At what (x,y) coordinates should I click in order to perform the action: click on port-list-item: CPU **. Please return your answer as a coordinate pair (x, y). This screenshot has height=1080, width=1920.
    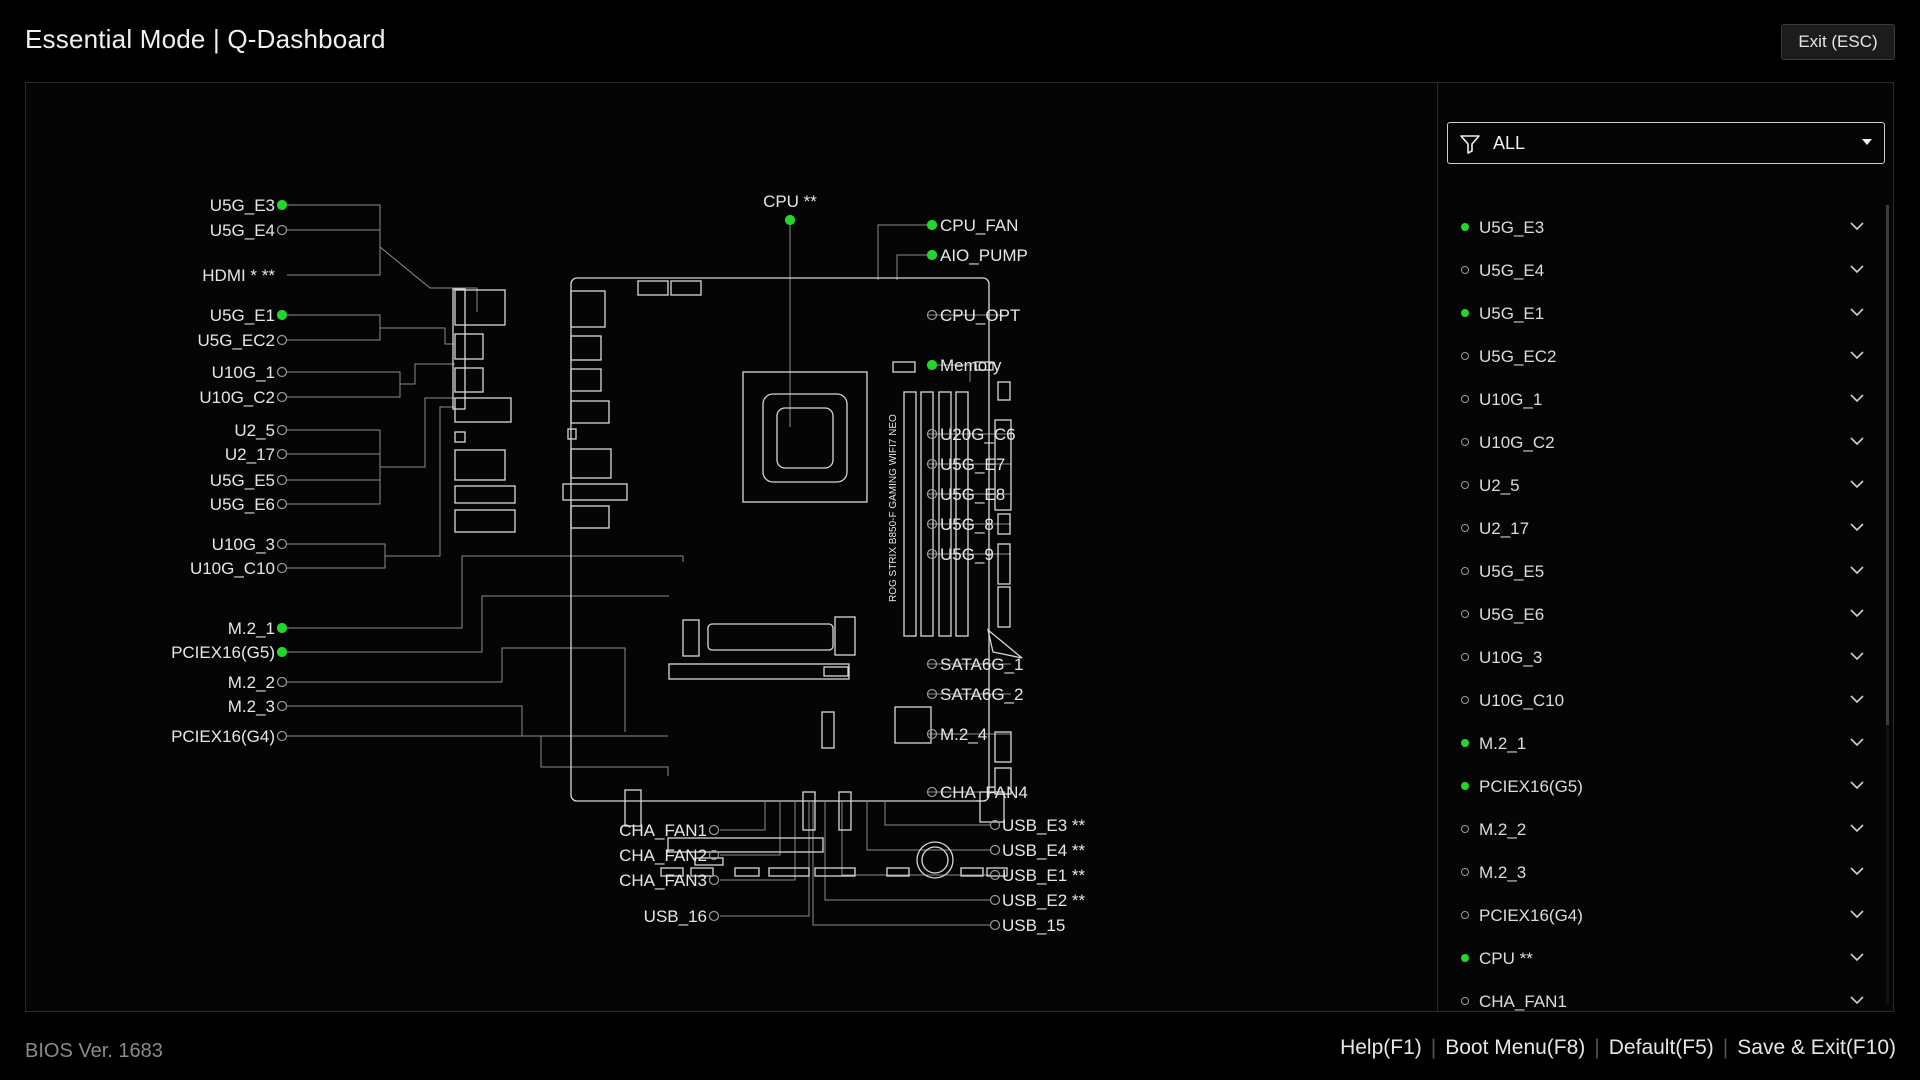
    Looking at the image, I should click on (1662, 959).